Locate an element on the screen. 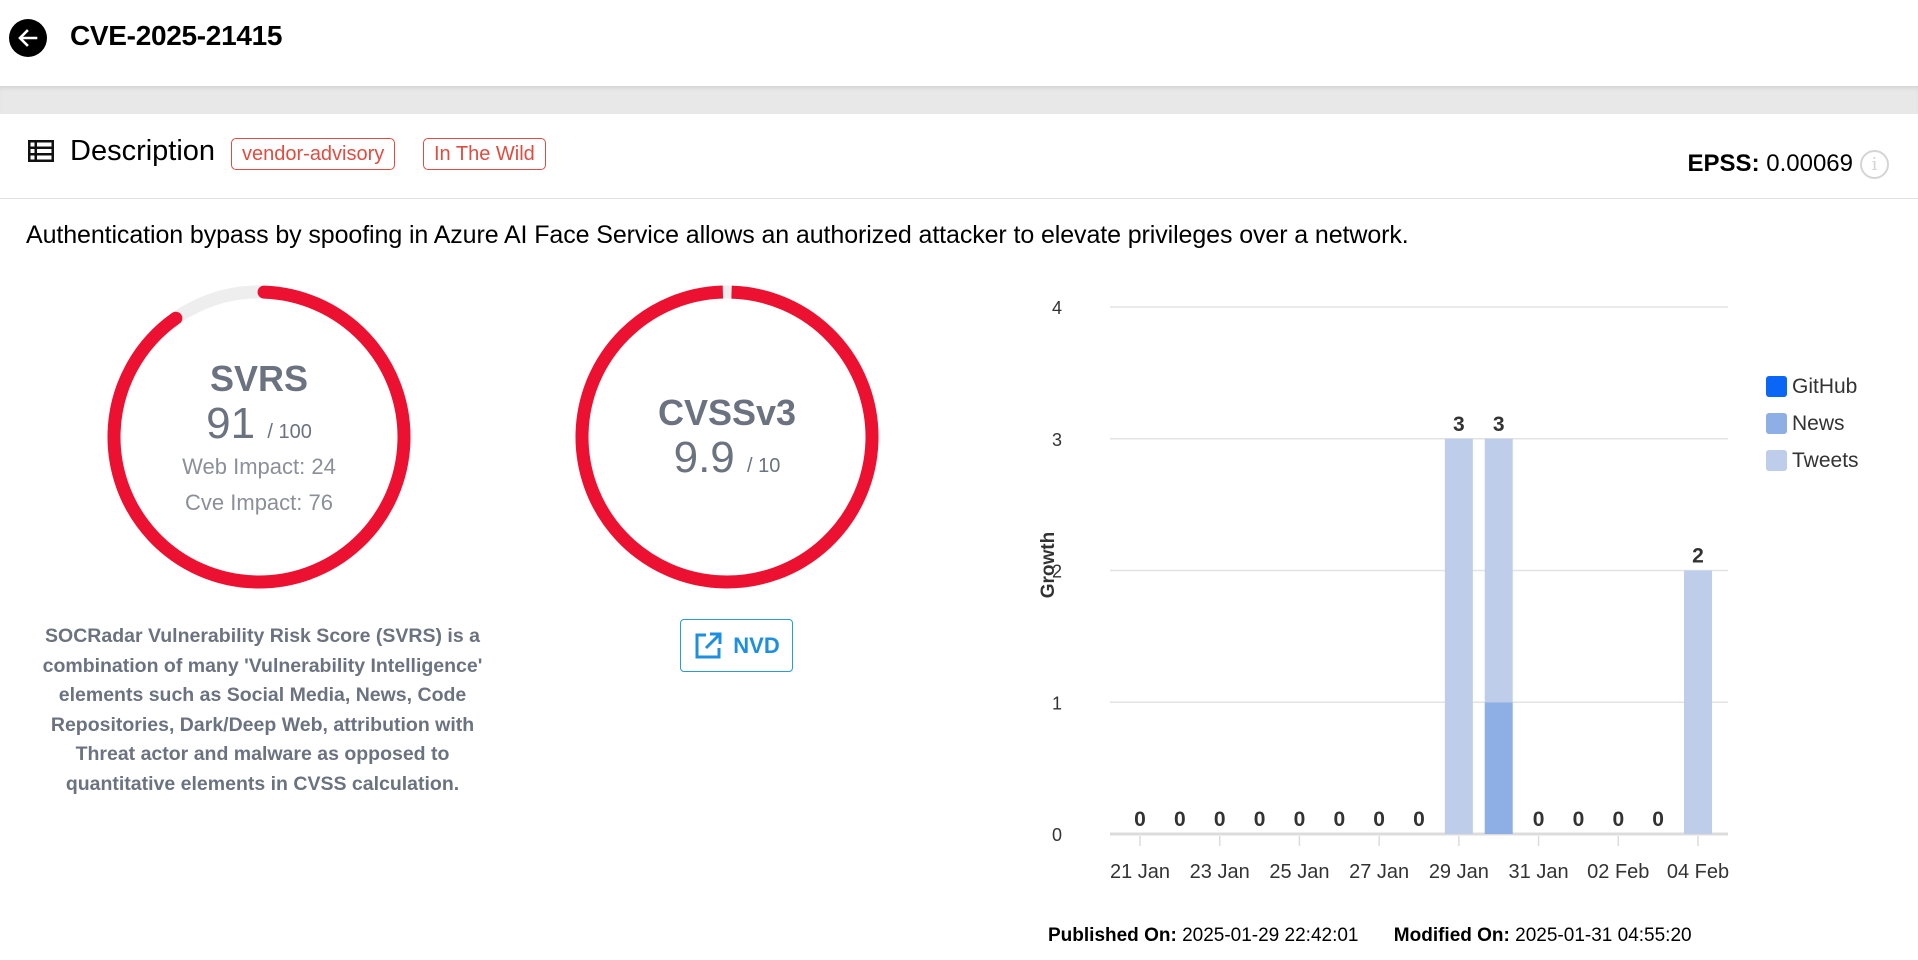  legend-item-github: GitHub is located at coordinates (1812, 386).